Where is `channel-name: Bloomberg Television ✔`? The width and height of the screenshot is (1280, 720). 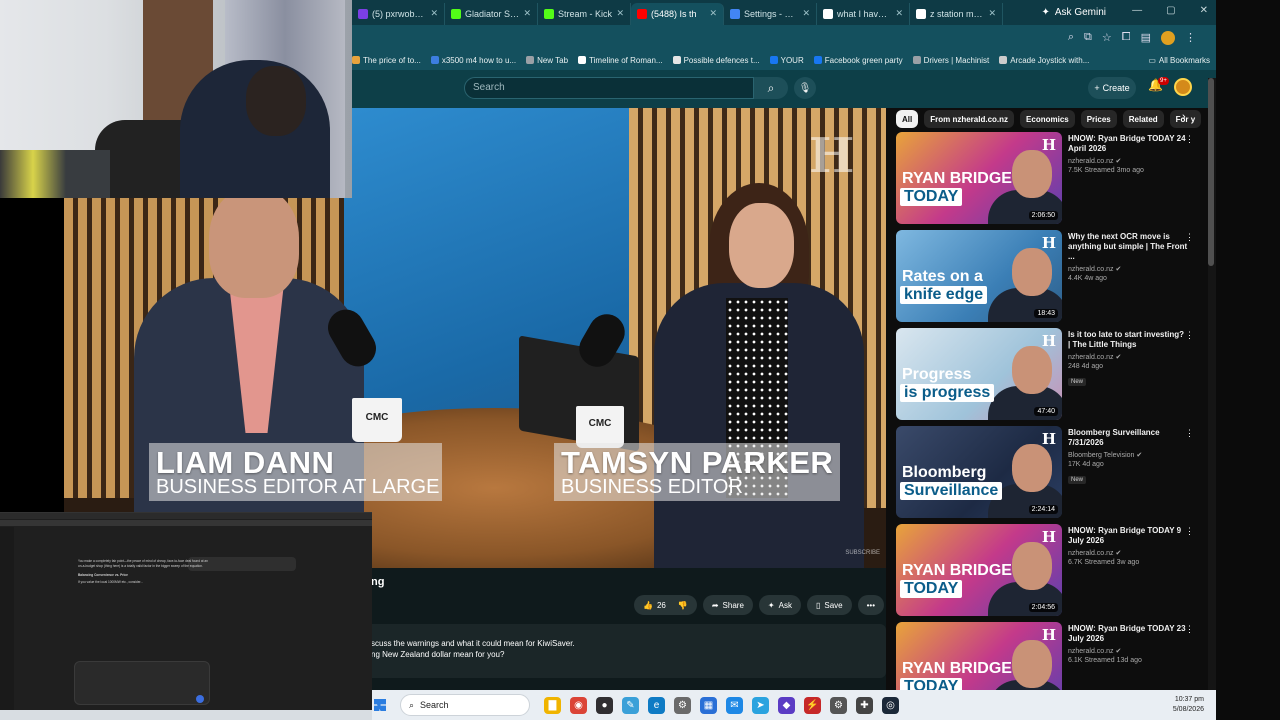 channel-name: Bloomberg Television ✔ is located at coordinates (1128, 455).